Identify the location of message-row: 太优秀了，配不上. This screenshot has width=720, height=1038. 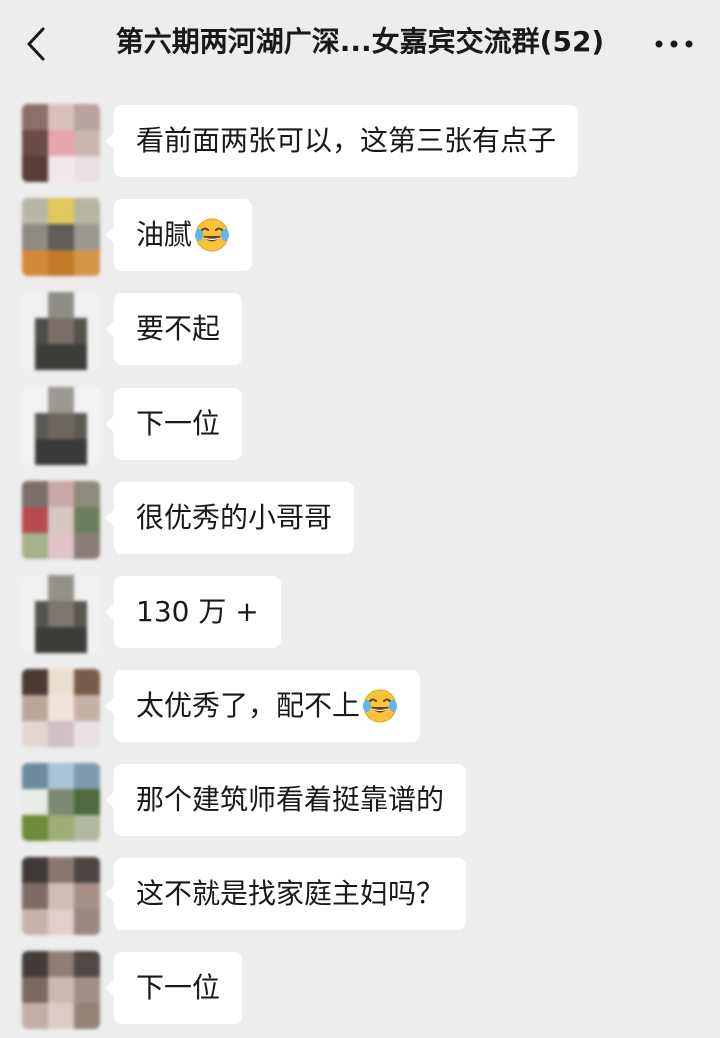
(360, 709).